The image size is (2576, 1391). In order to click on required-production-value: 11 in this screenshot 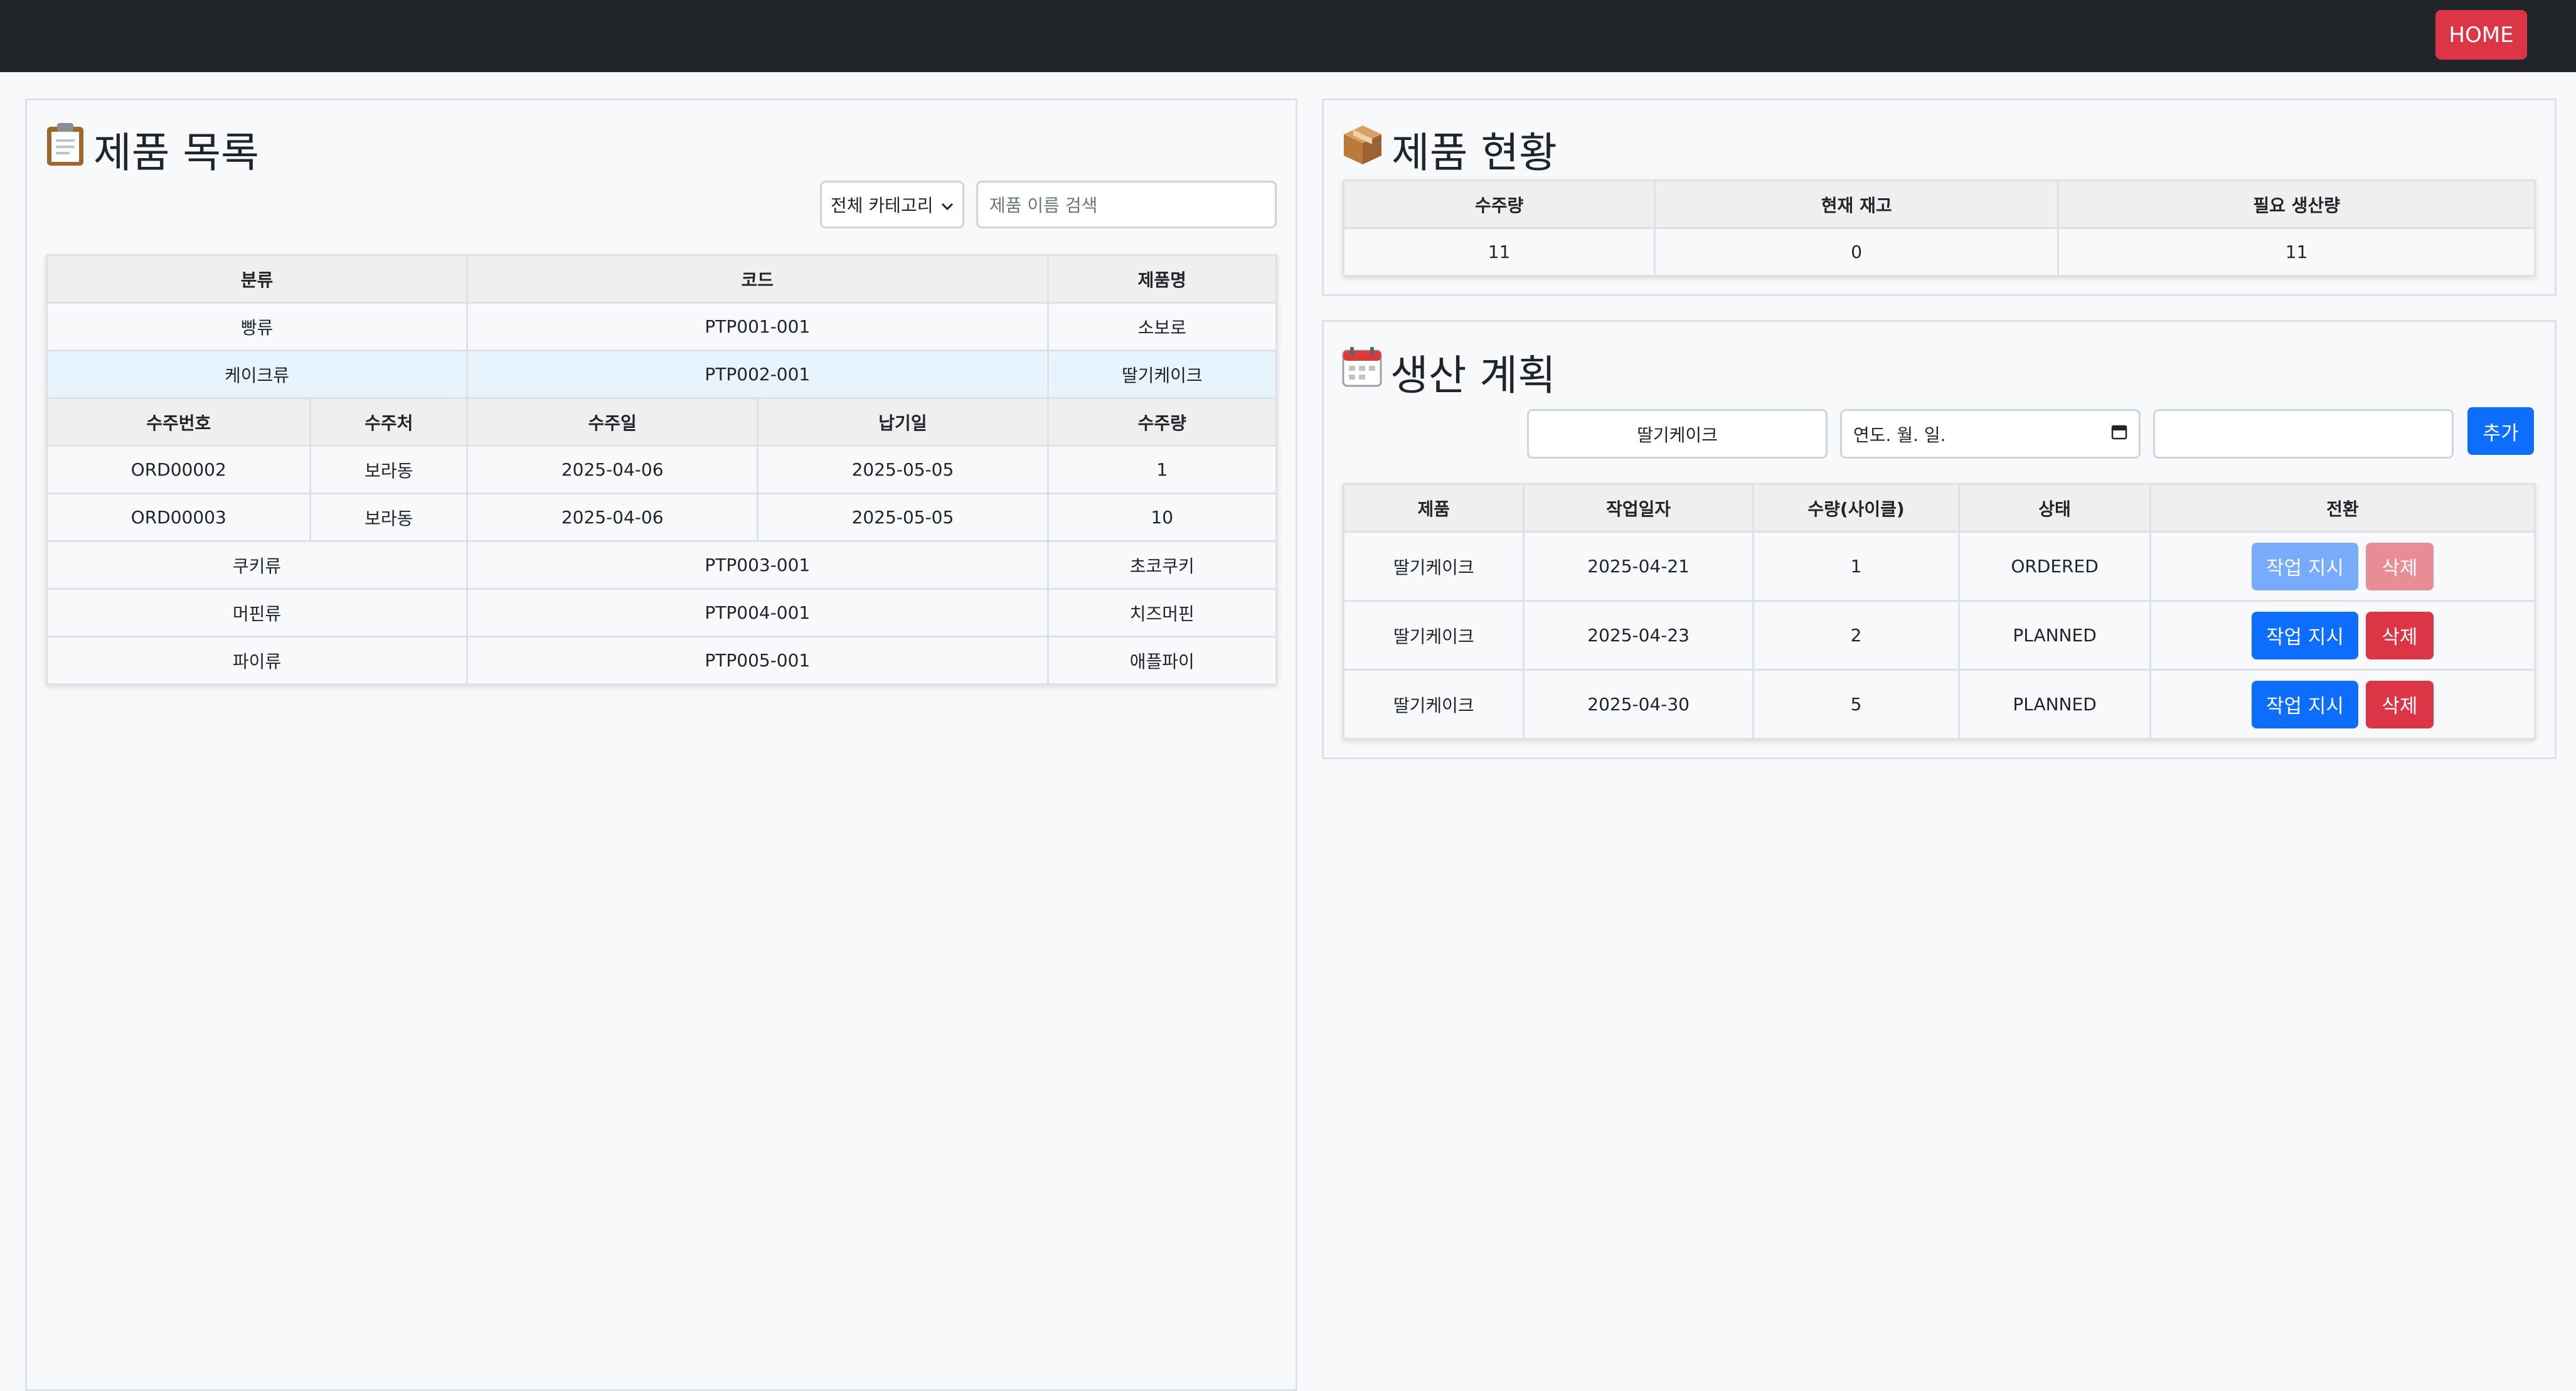, I will do `click(2296, 252)`.